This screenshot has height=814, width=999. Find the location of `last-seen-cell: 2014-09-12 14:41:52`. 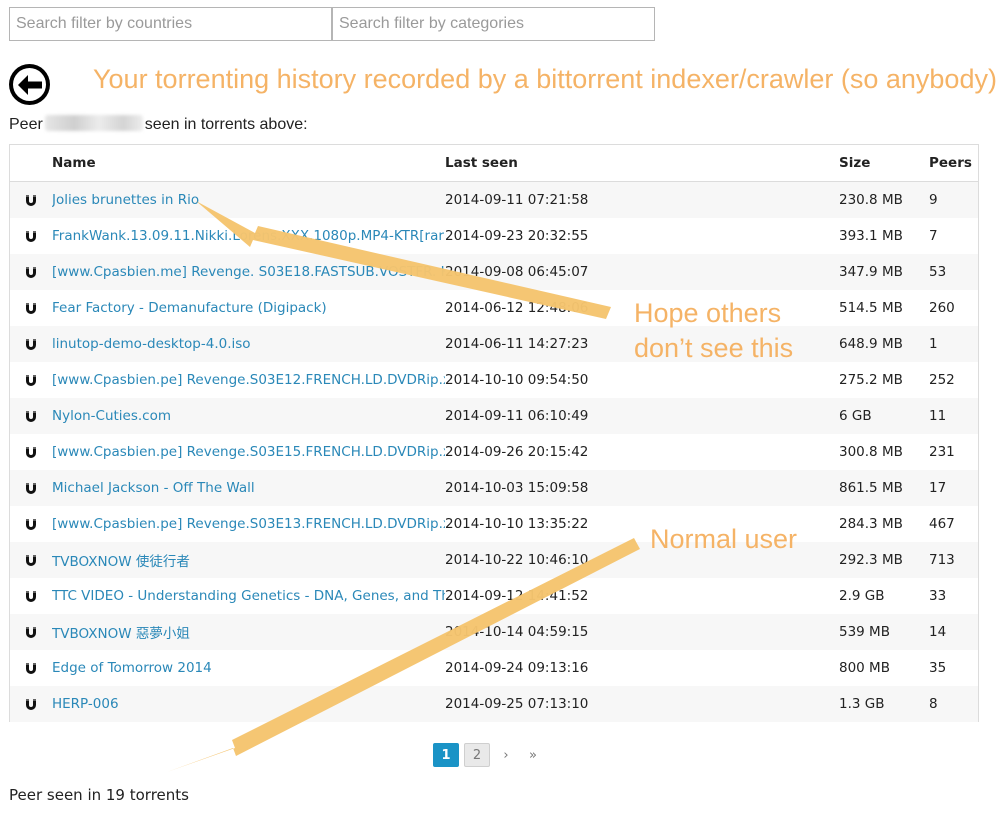

last-seen-cell: 2014-09-12 14:41:52 is located at coordinates (517, 596).